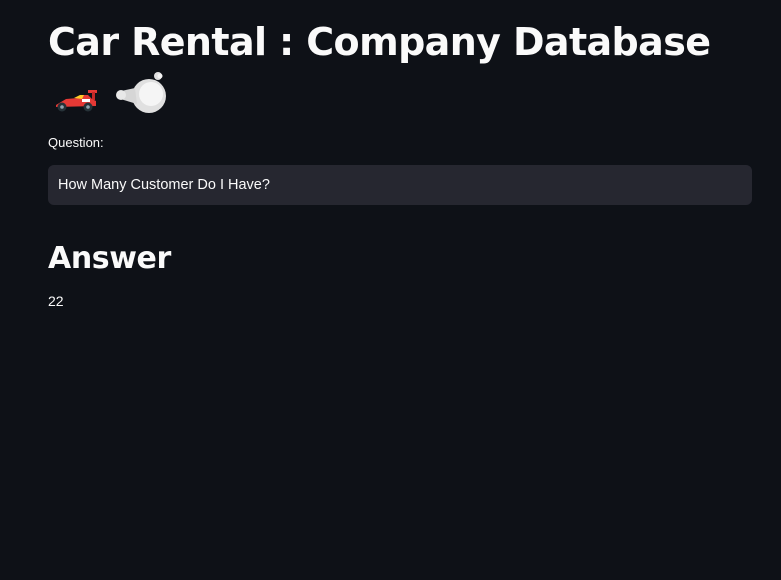  Describe the element at coordinates (142, 94) in the screenshot. I see `dashing-away-icon` at that location.